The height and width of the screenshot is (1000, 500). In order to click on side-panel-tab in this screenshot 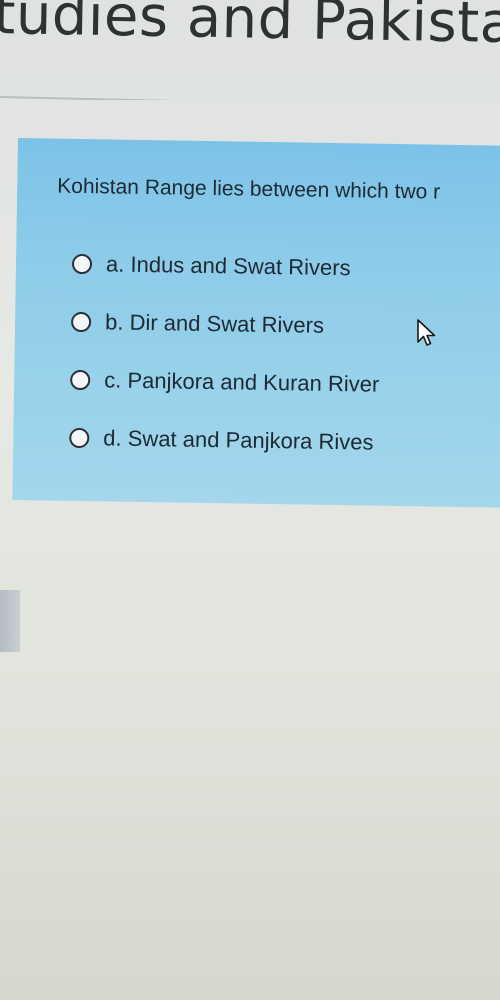, I will do `click(10, 621)`.